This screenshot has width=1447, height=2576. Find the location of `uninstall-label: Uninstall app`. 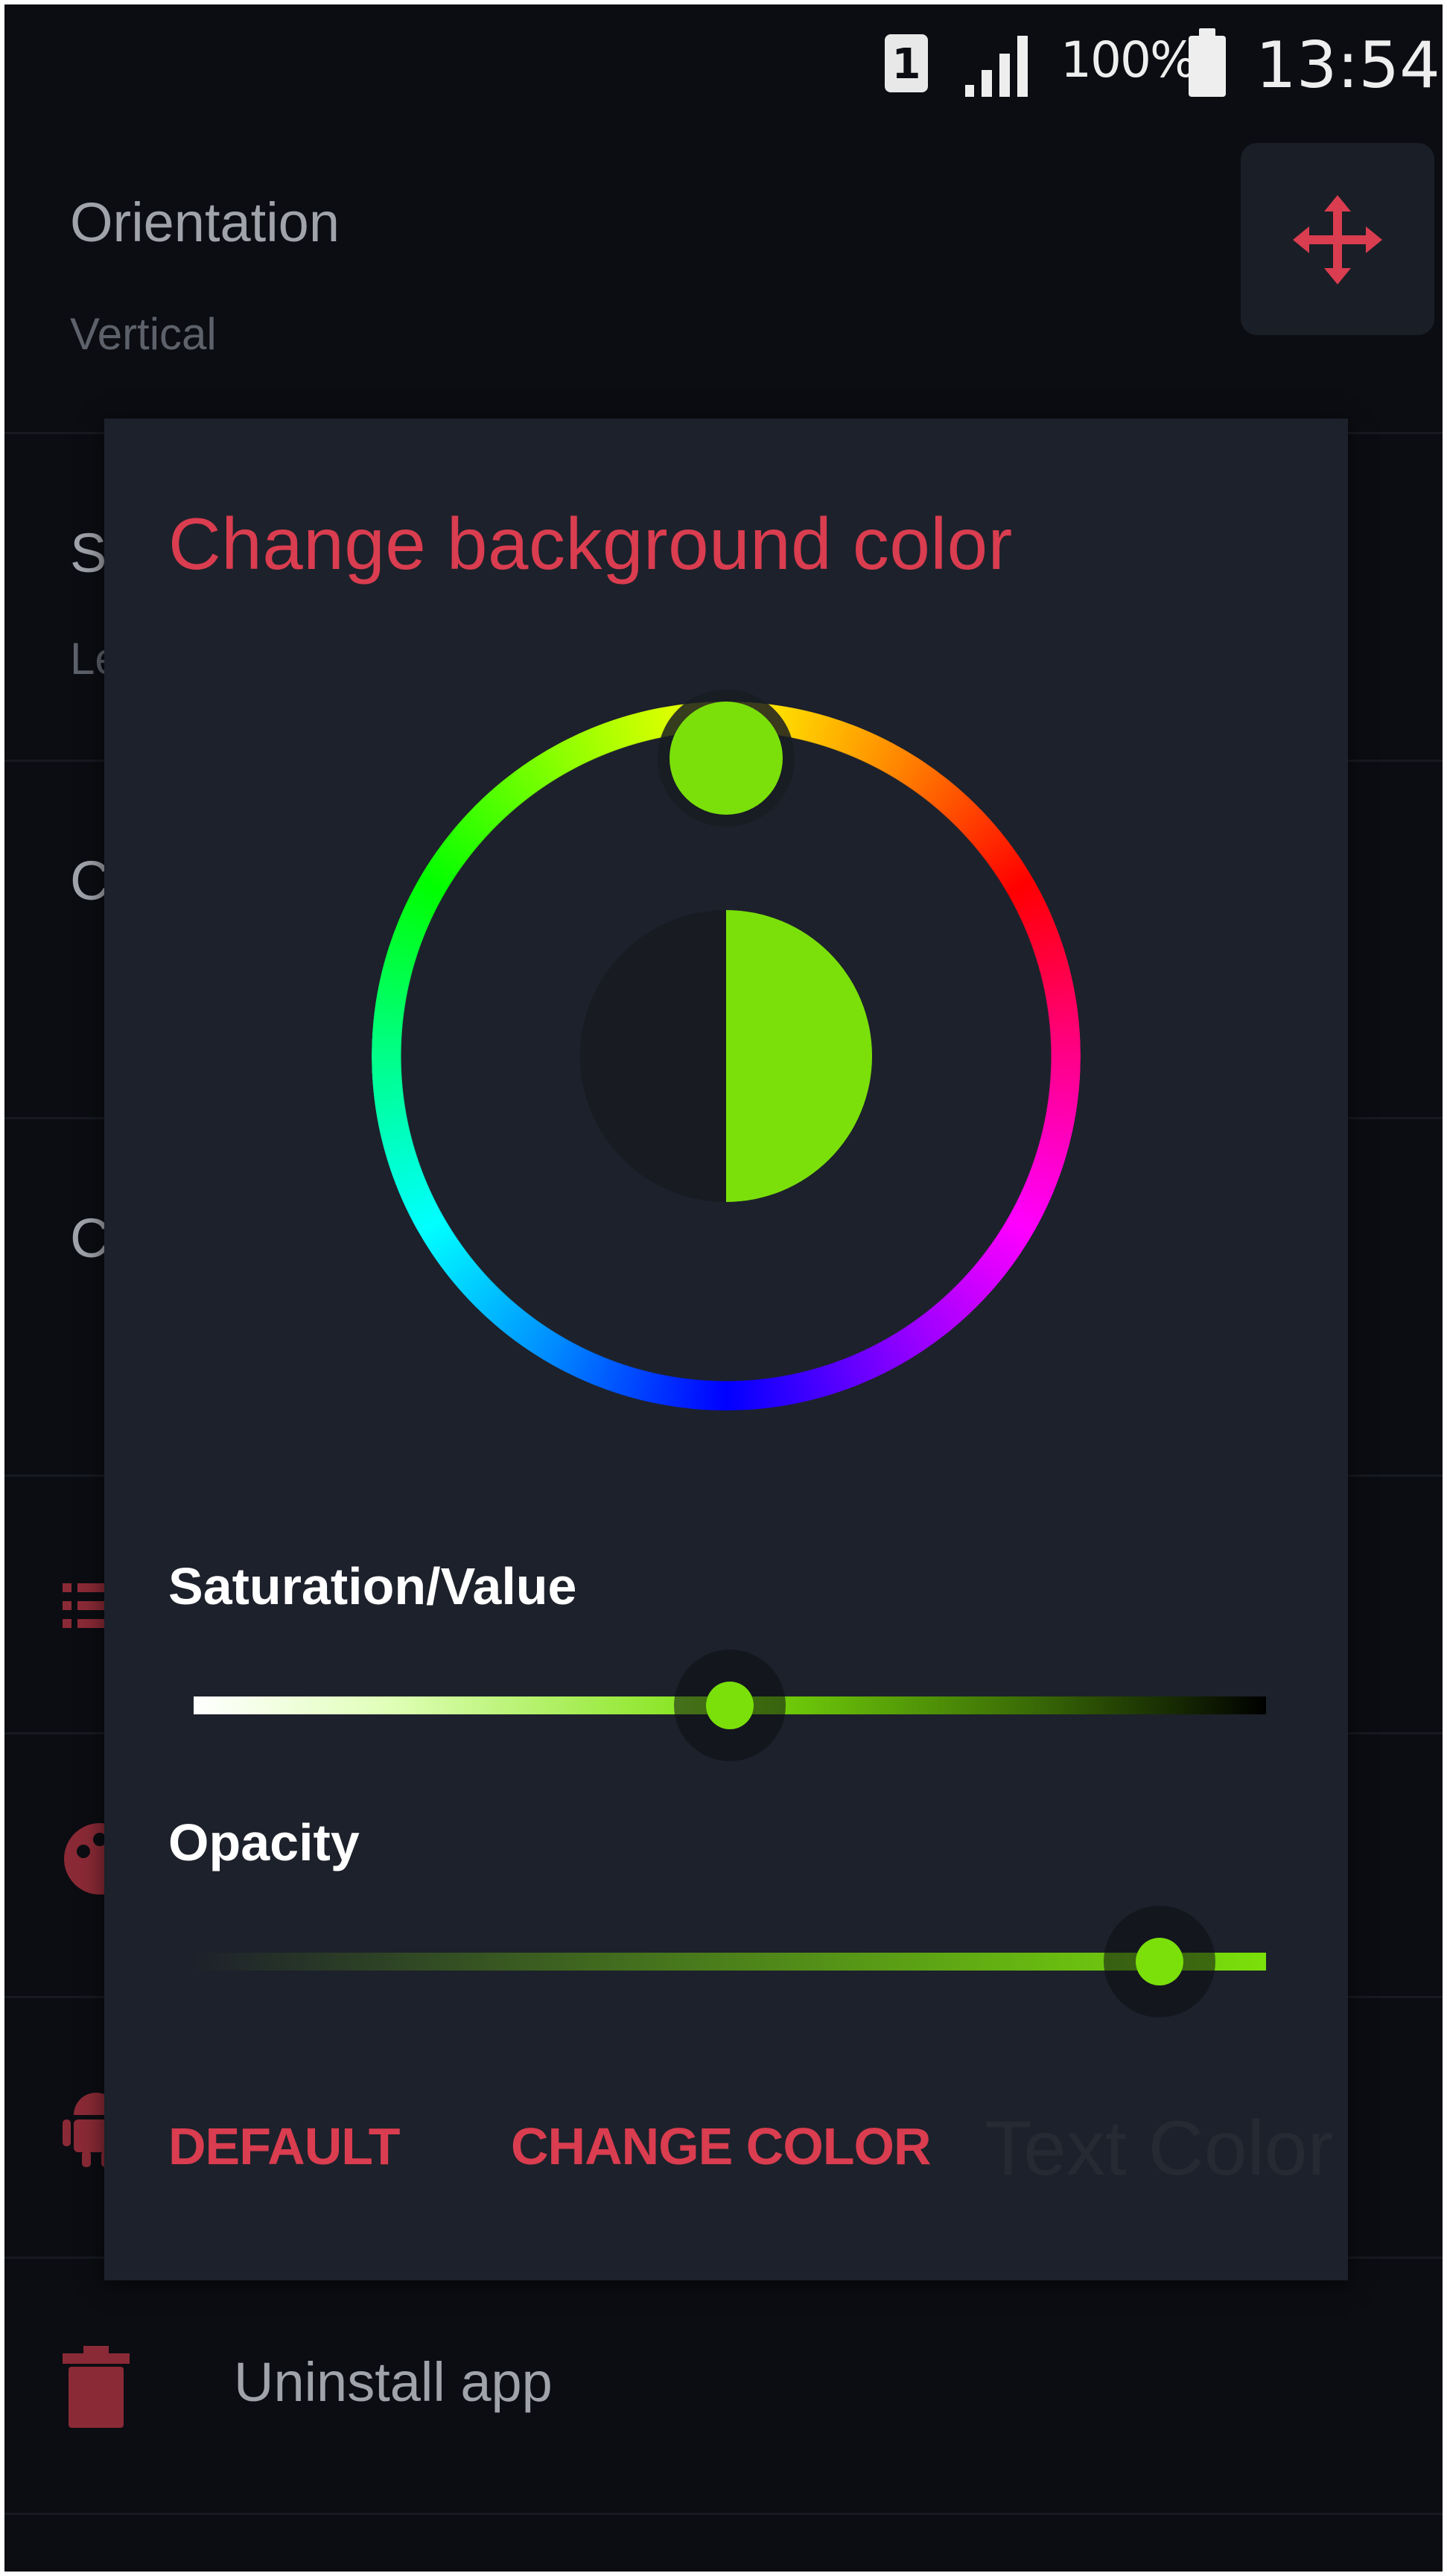

uninstall-label: Uninstall app is located at coordinates (393, 2382).